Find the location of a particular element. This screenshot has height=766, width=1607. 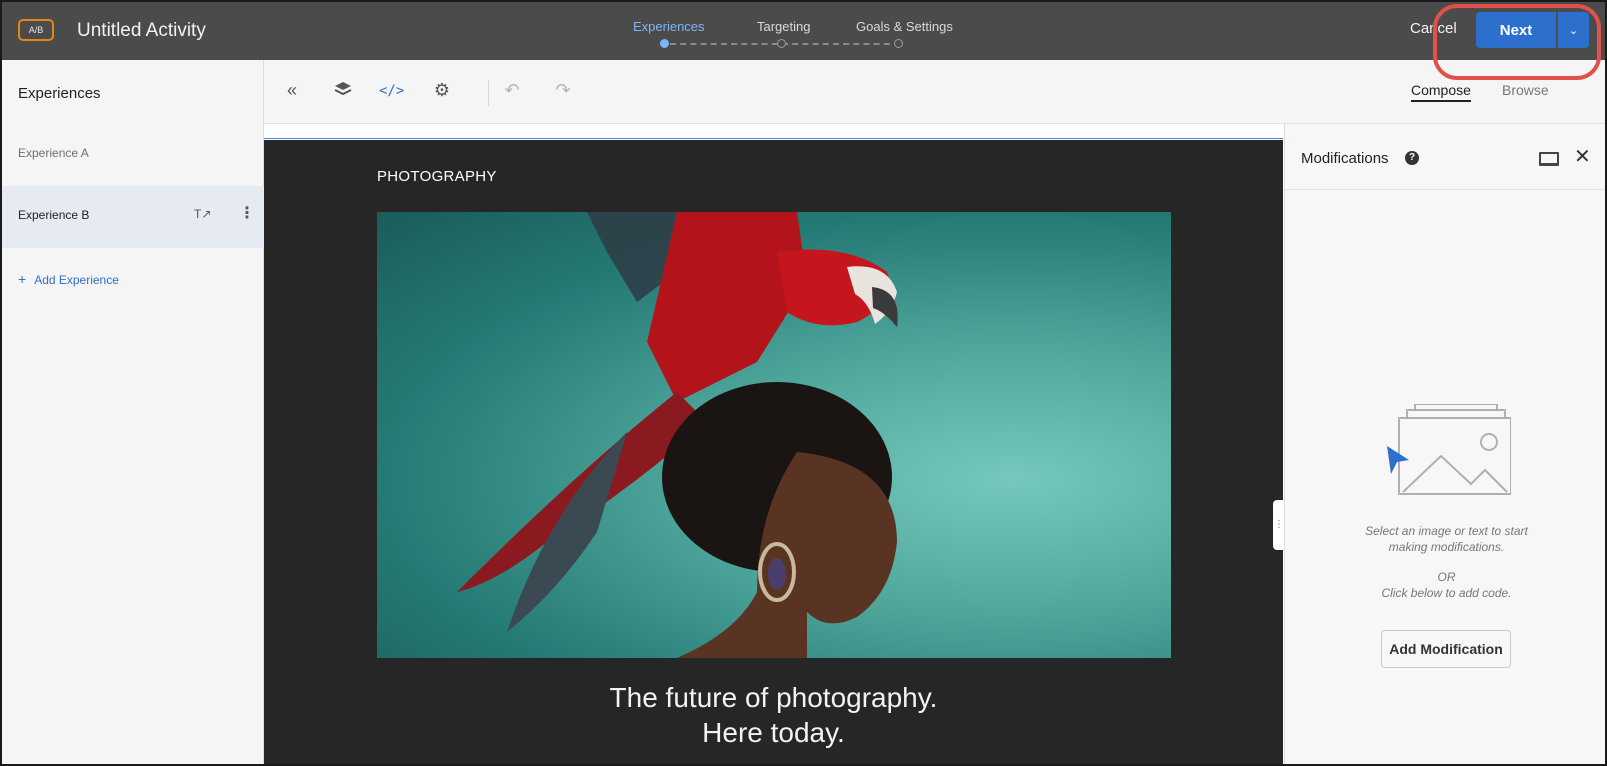

tagline-line-1: The future of photography. is located at coordinates (773, 698).